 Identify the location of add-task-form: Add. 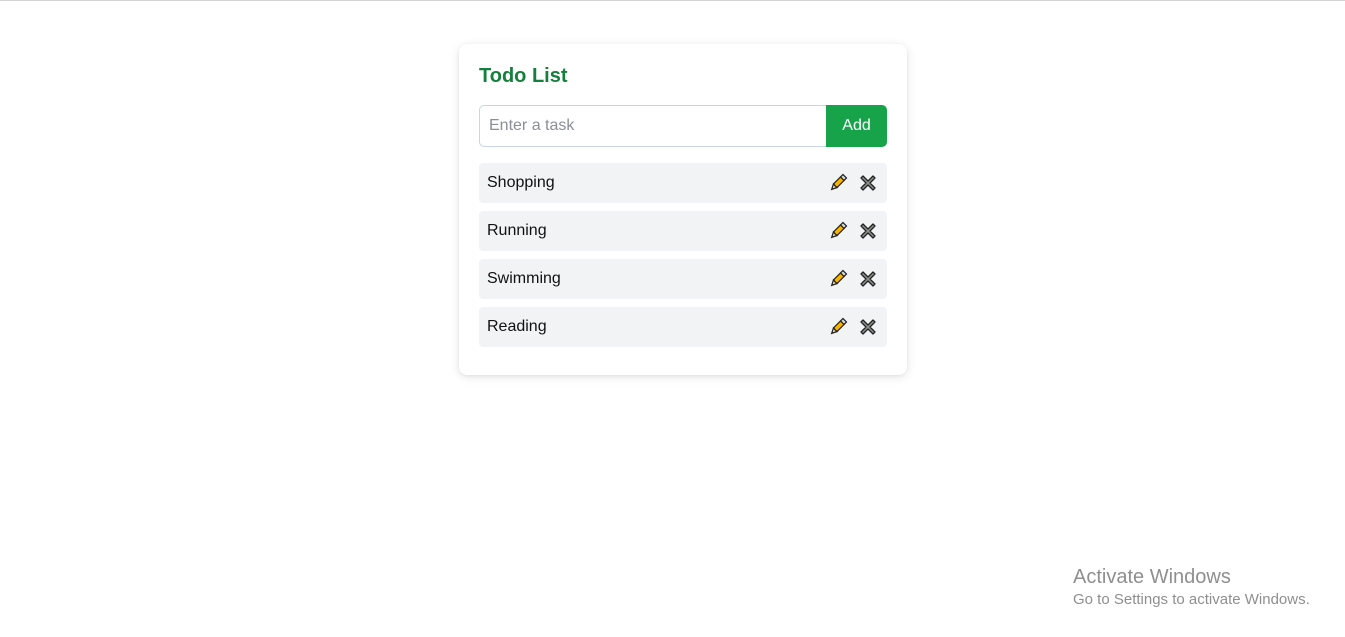
(683, 126).